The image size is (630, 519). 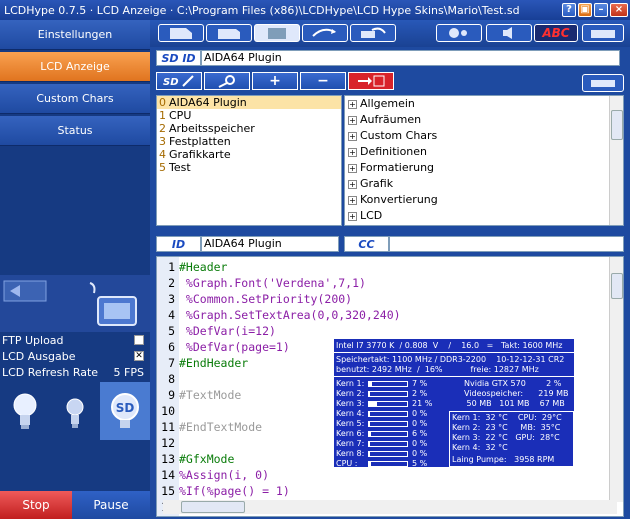 What do you see at coordinates (75, 99) in the screenshot?
I see `sidebar-item-custom-chars: Custom Chars` at bounding box center [75, 99].